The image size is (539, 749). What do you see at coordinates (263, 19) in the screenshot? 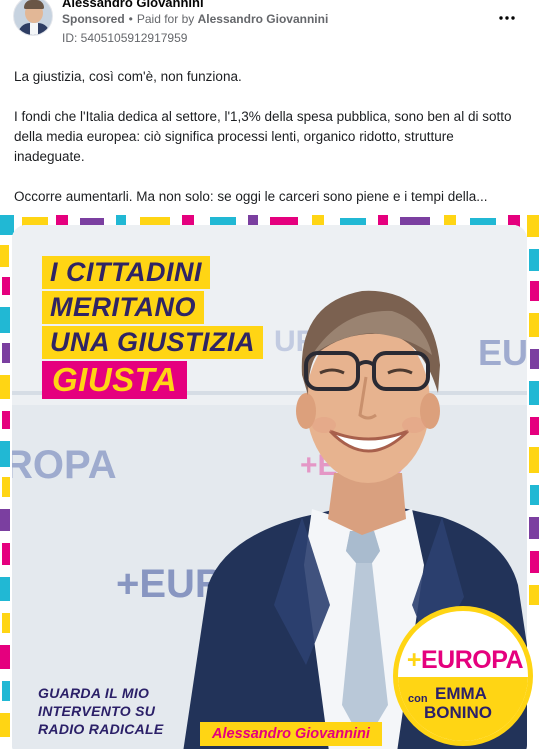
I see `paid-for-name: Alessandro Giovannini` at bounding box center [263, 19].